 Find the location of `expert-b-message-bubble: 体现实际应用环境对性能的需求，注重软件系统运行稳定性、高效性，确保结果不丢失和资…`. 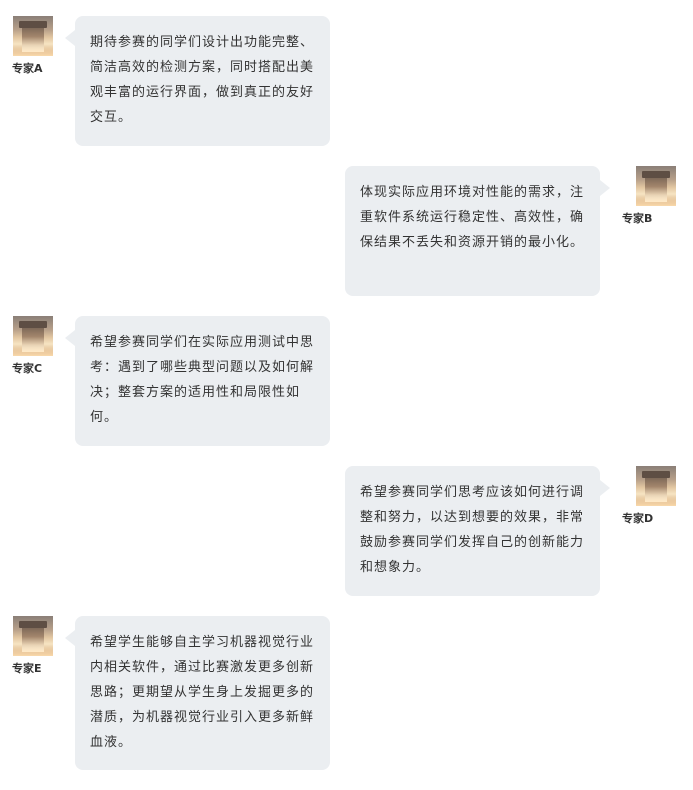

expert-b-message-bubble: 体现实际应用环境对性能的需求，注重软件系统运行稳定性、高效性，确保结果不丢失和资… is located at coordinates (477, 231).